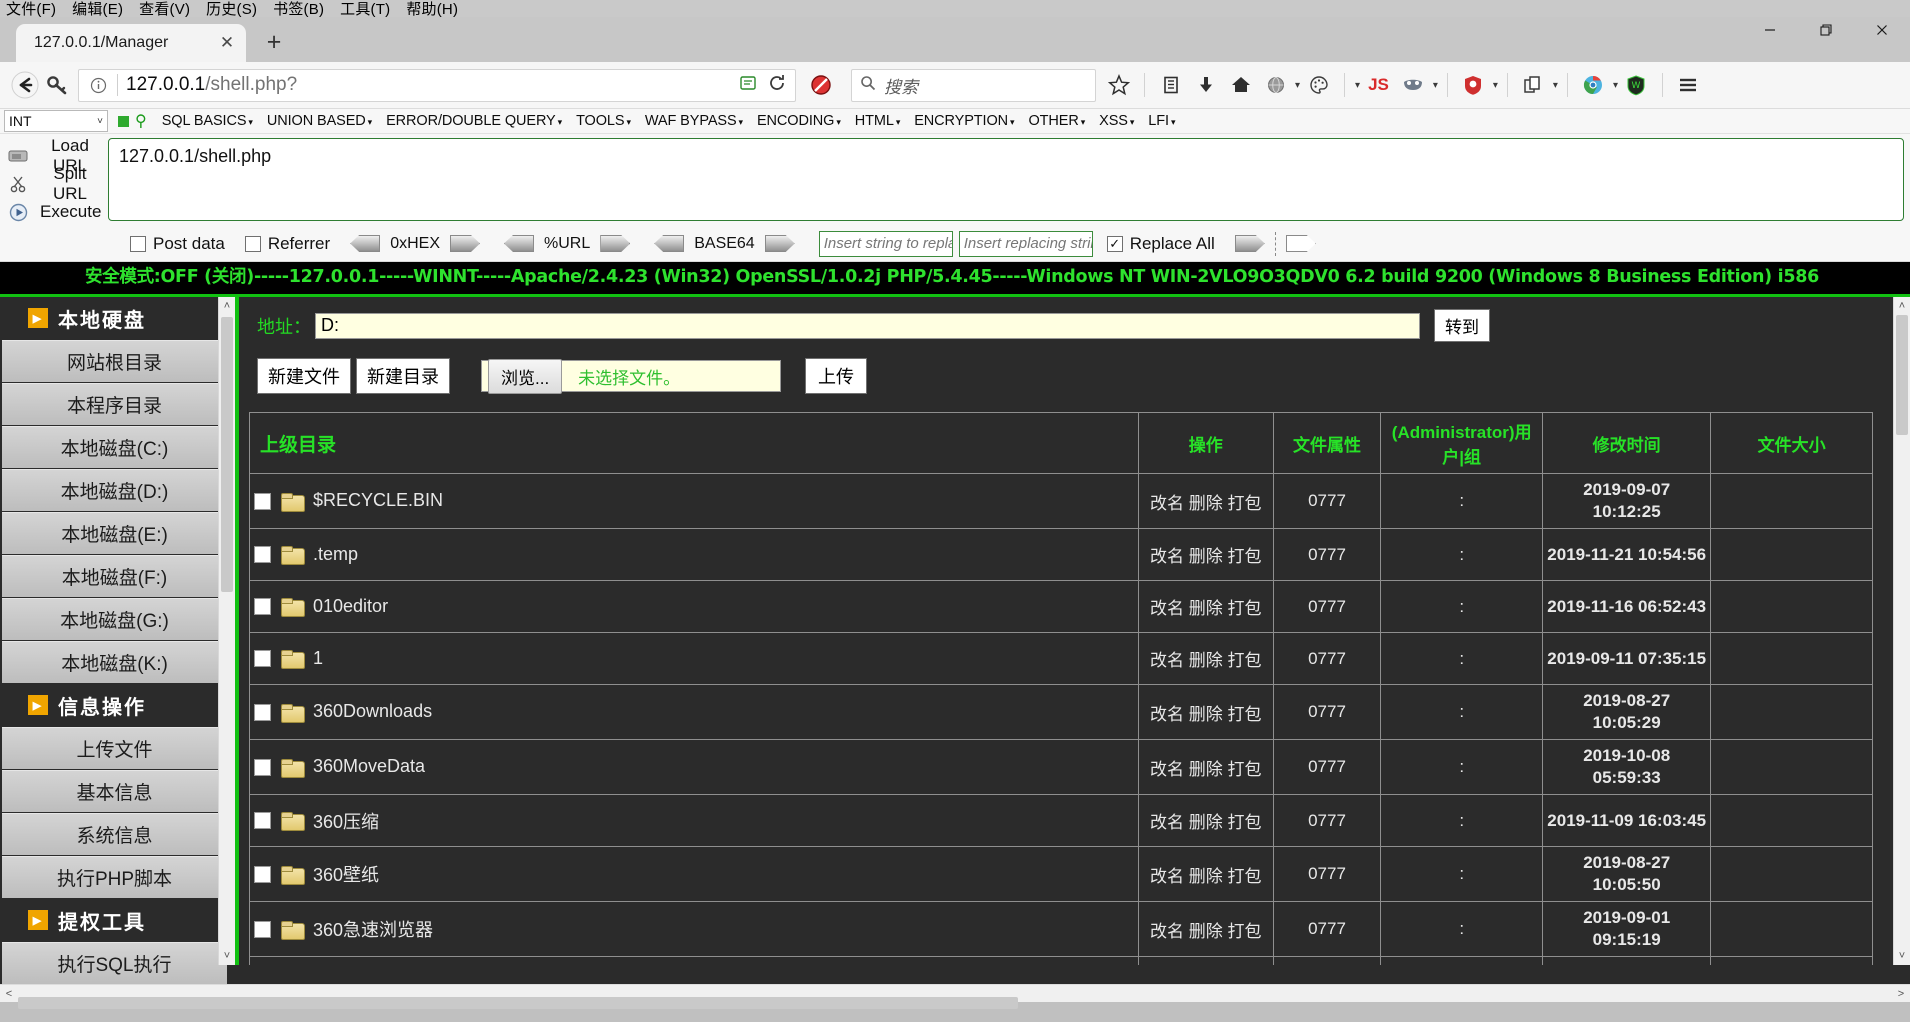  Describe the element at coordinates (287, 244) in the screenshot. I see `referrer-option: Referrer` at that location.